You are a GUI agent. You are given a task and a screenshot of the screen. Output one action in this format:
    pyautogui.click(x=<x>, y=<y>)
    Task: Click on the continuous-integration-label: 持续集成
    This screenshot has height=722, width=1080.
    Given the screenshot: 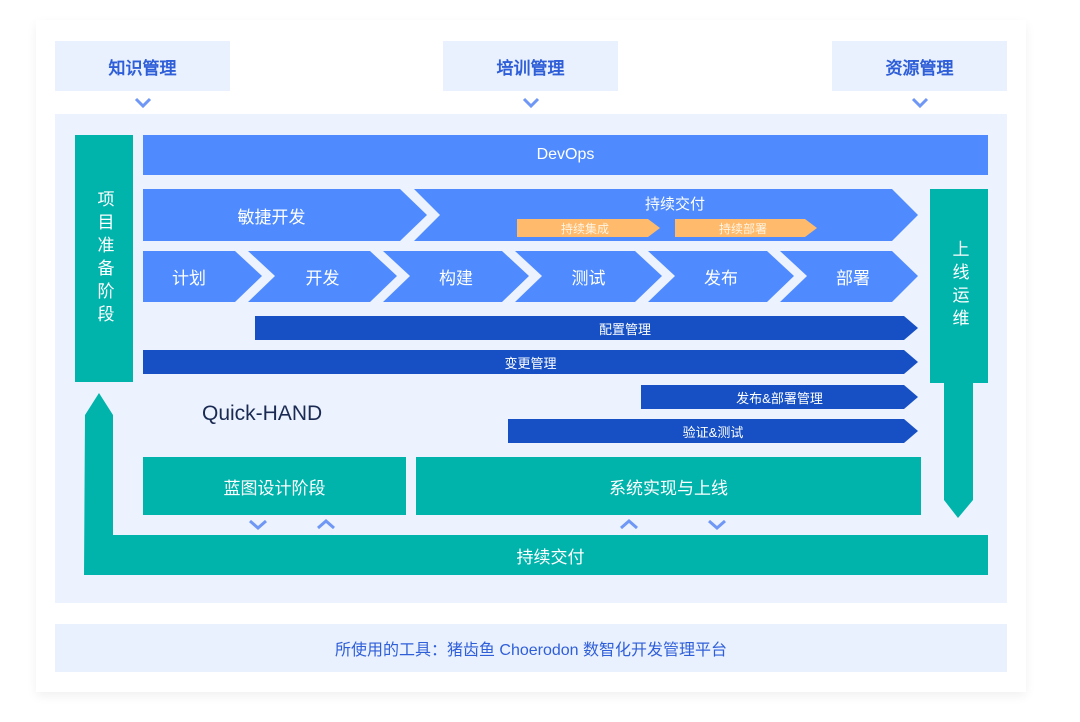 What is the action you would take?
    pyautogui.click(x=584, y=228)
    